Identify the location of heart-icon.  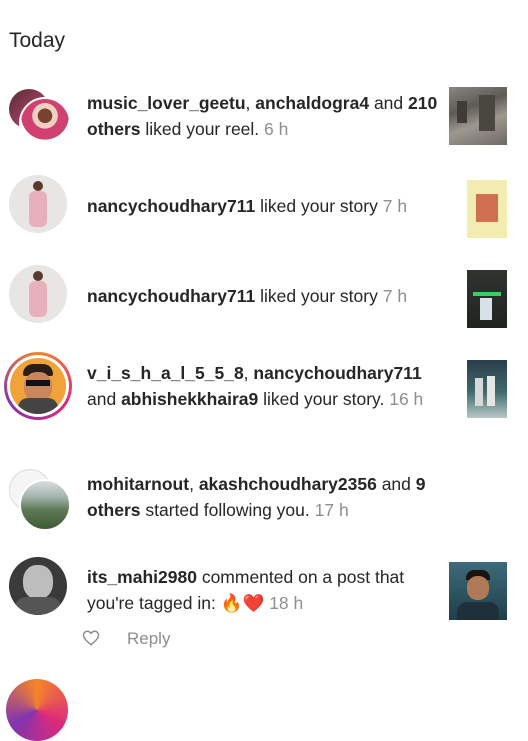
(91, 638).